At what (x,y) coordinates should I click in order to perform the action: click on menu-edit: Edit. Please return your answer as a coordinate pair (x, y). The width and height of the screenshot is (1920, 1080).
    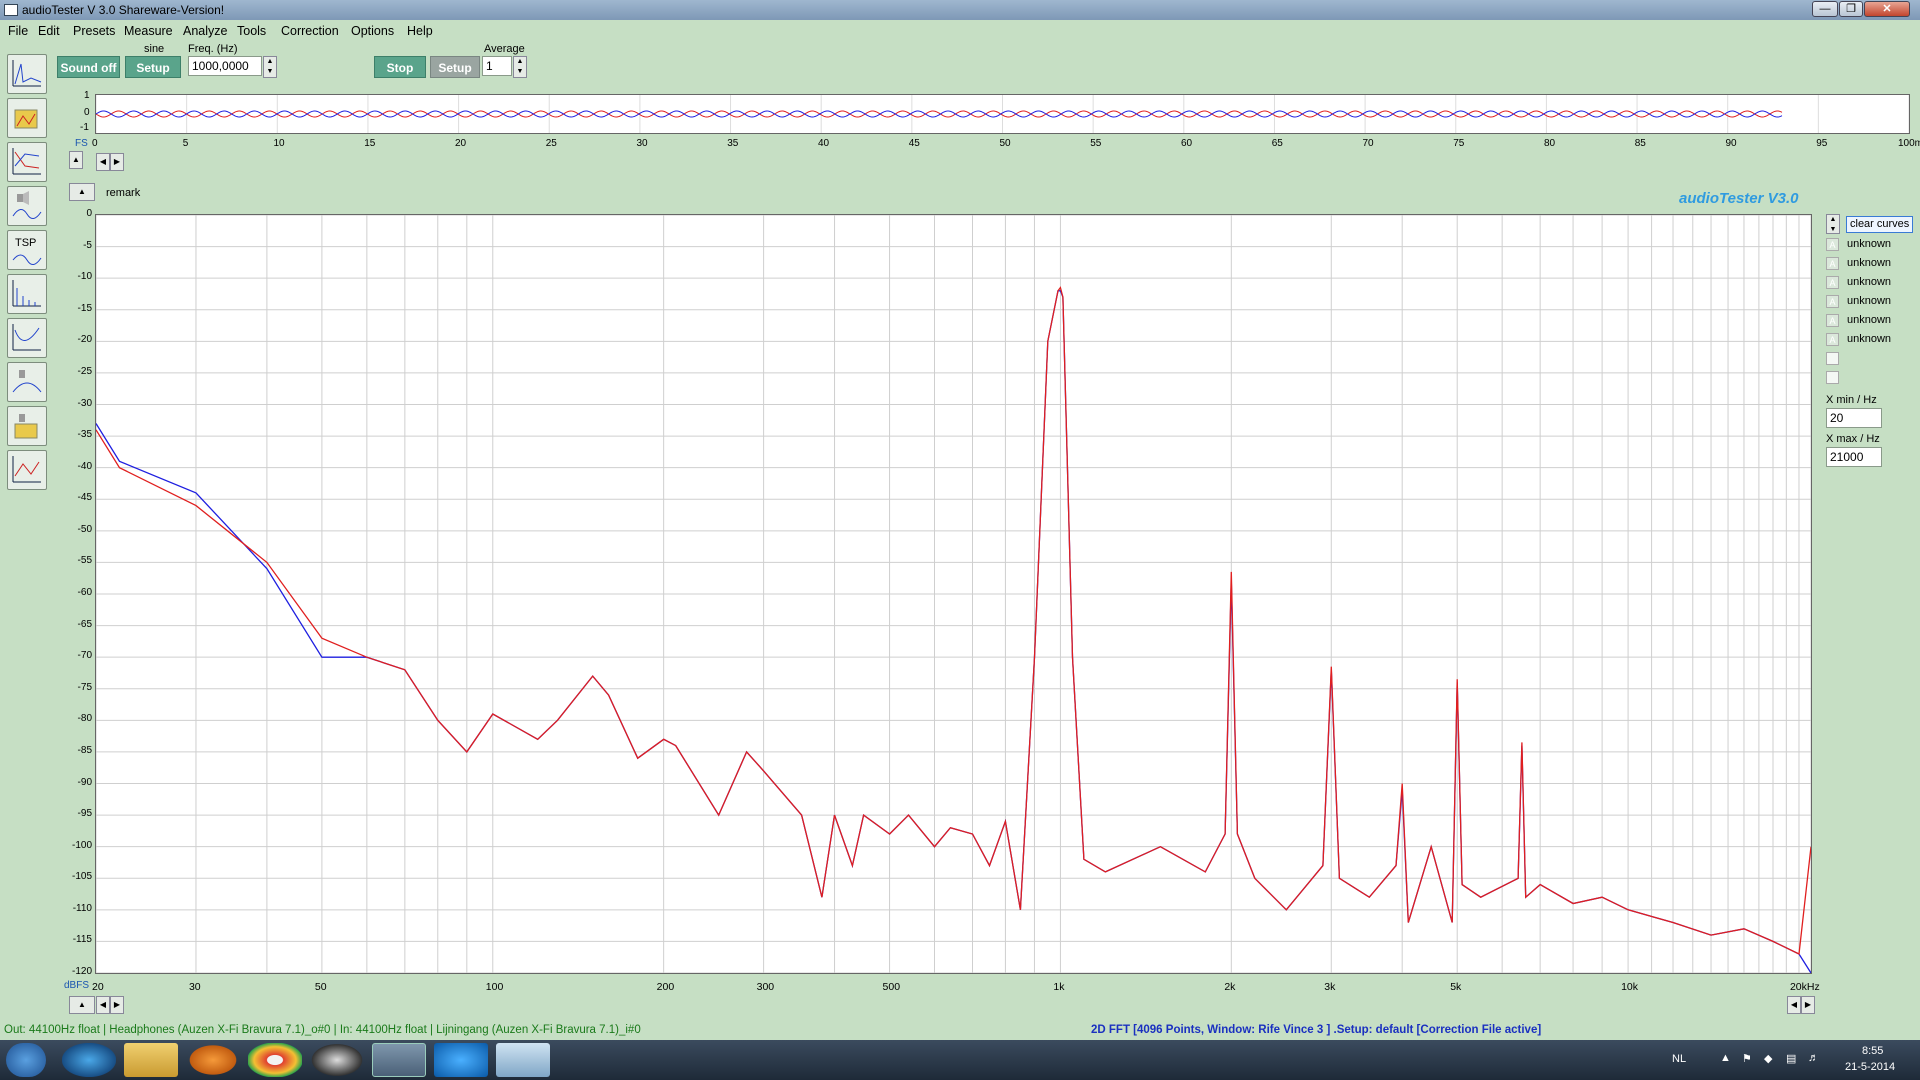
    Looking at the image, I should click on (49, 31).